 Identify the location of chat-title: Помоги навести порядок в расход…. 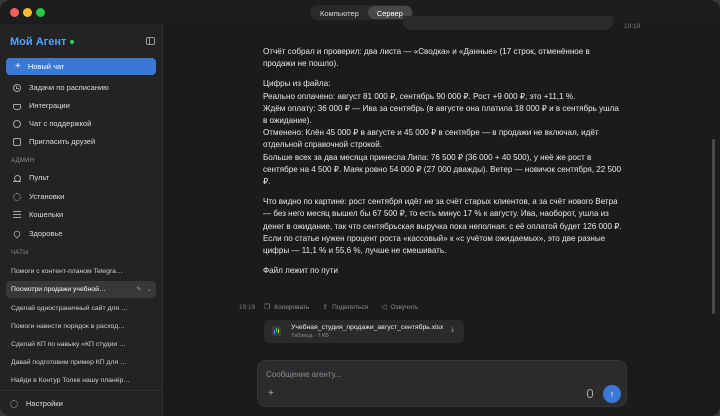
(68, 326).